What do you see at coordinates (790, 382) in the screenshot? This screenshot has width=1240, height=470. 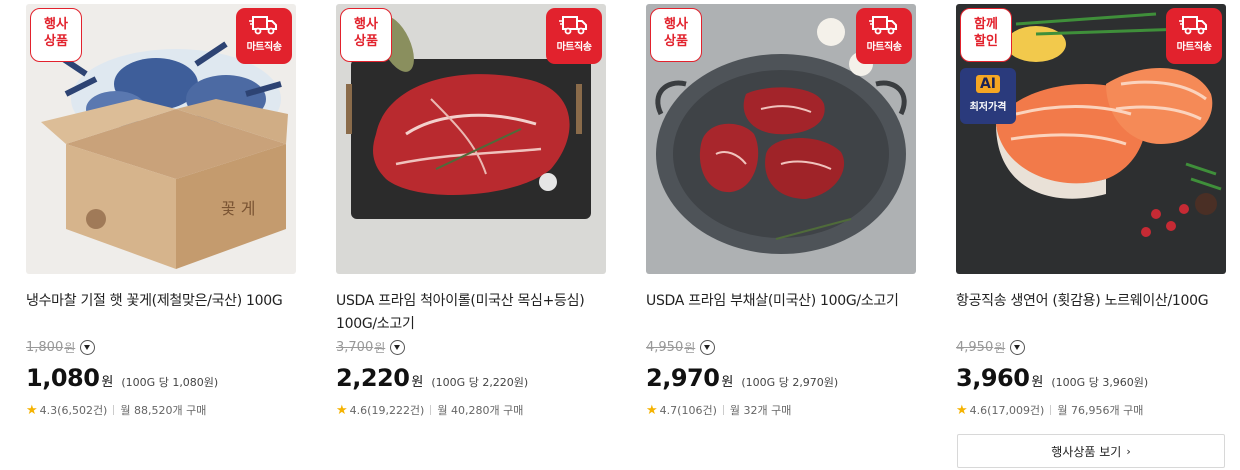 I see `unit-price: (100G 당 2,970원)` at bounding box center [790, 382].